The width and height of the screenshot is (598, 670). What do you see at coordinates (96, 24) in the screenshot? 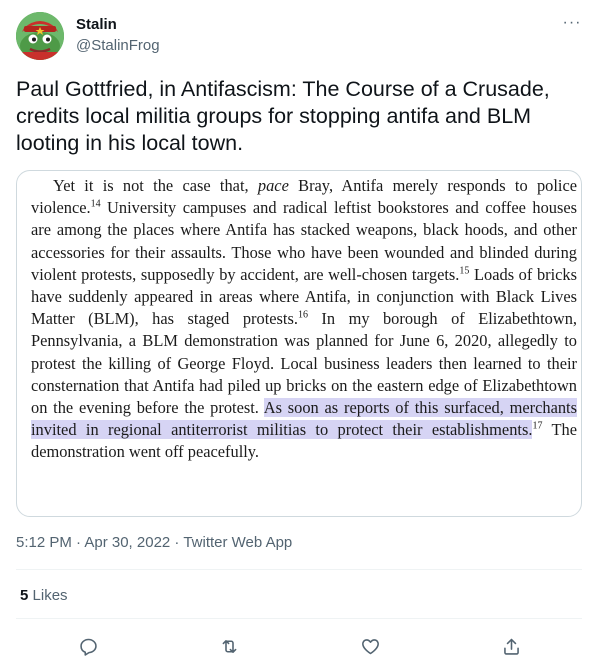
I see `display-name: Stalin` at bounding box center [96, 24].